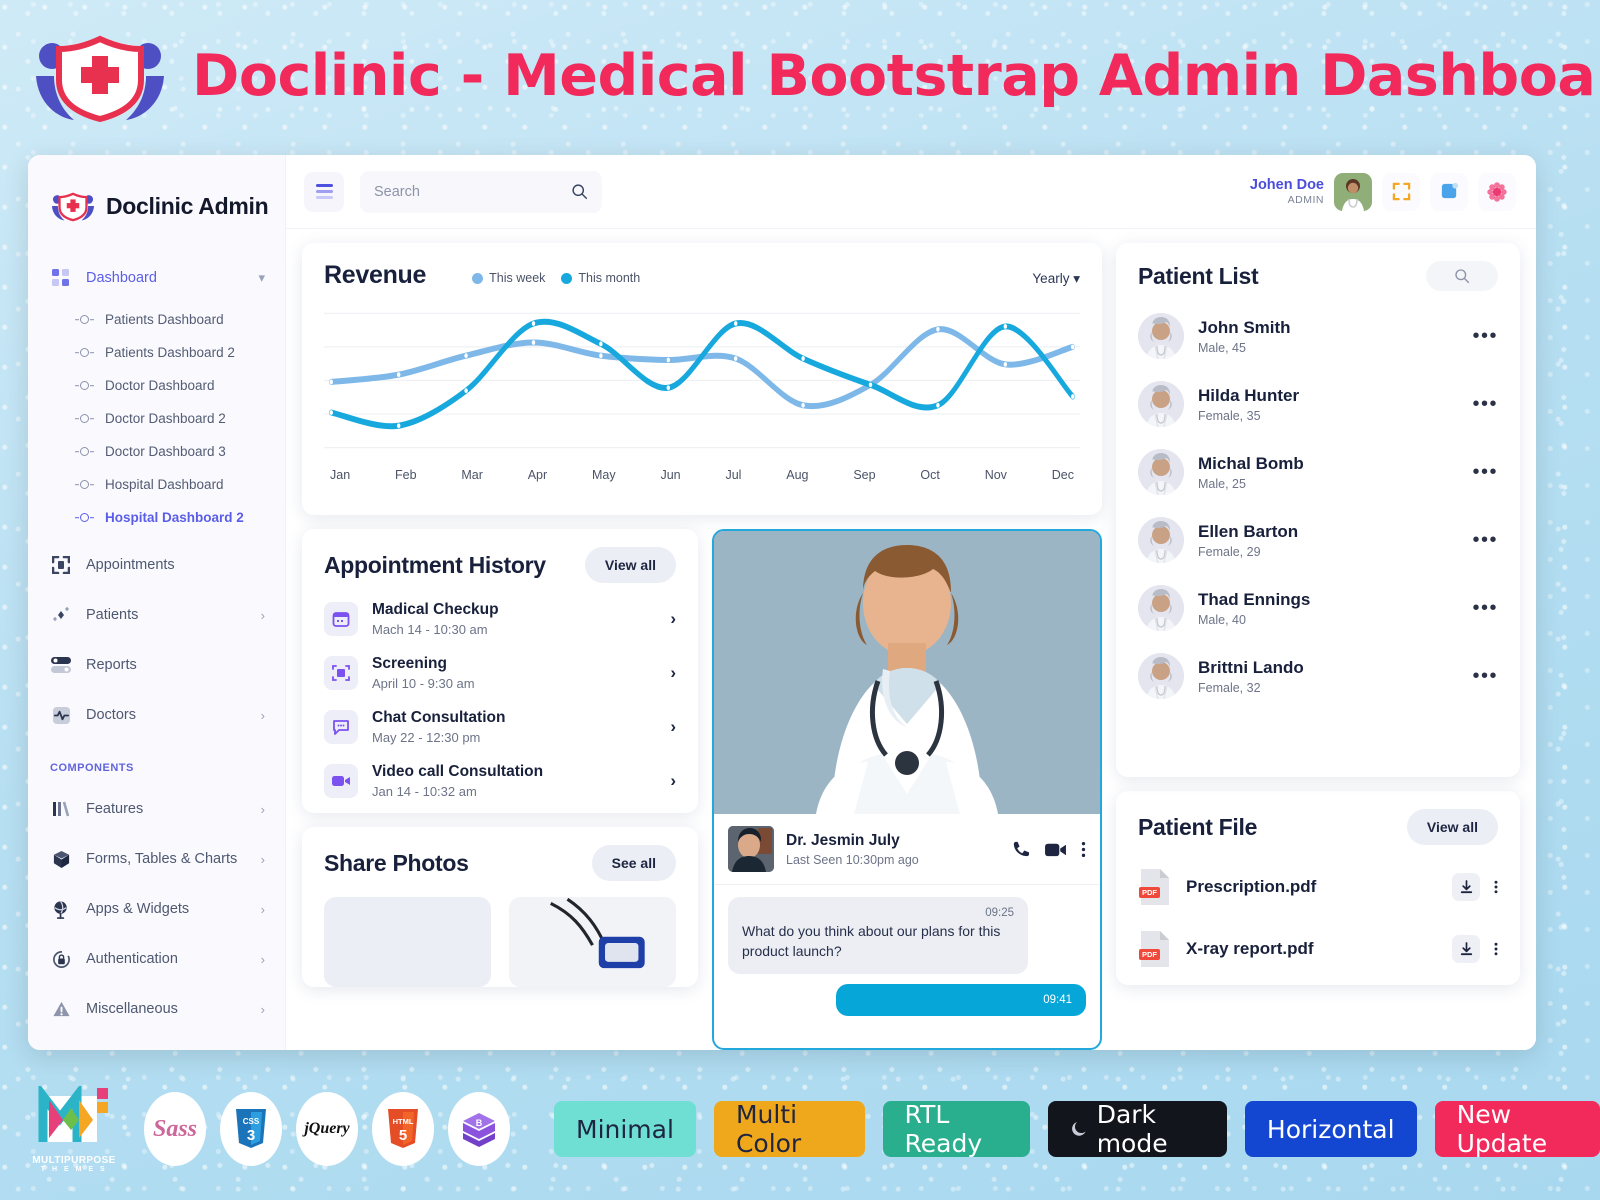  What do you see at coordinates (1020, 849) in the screenshot?
I see `phone-icon` at bounding box center [1020, 849].